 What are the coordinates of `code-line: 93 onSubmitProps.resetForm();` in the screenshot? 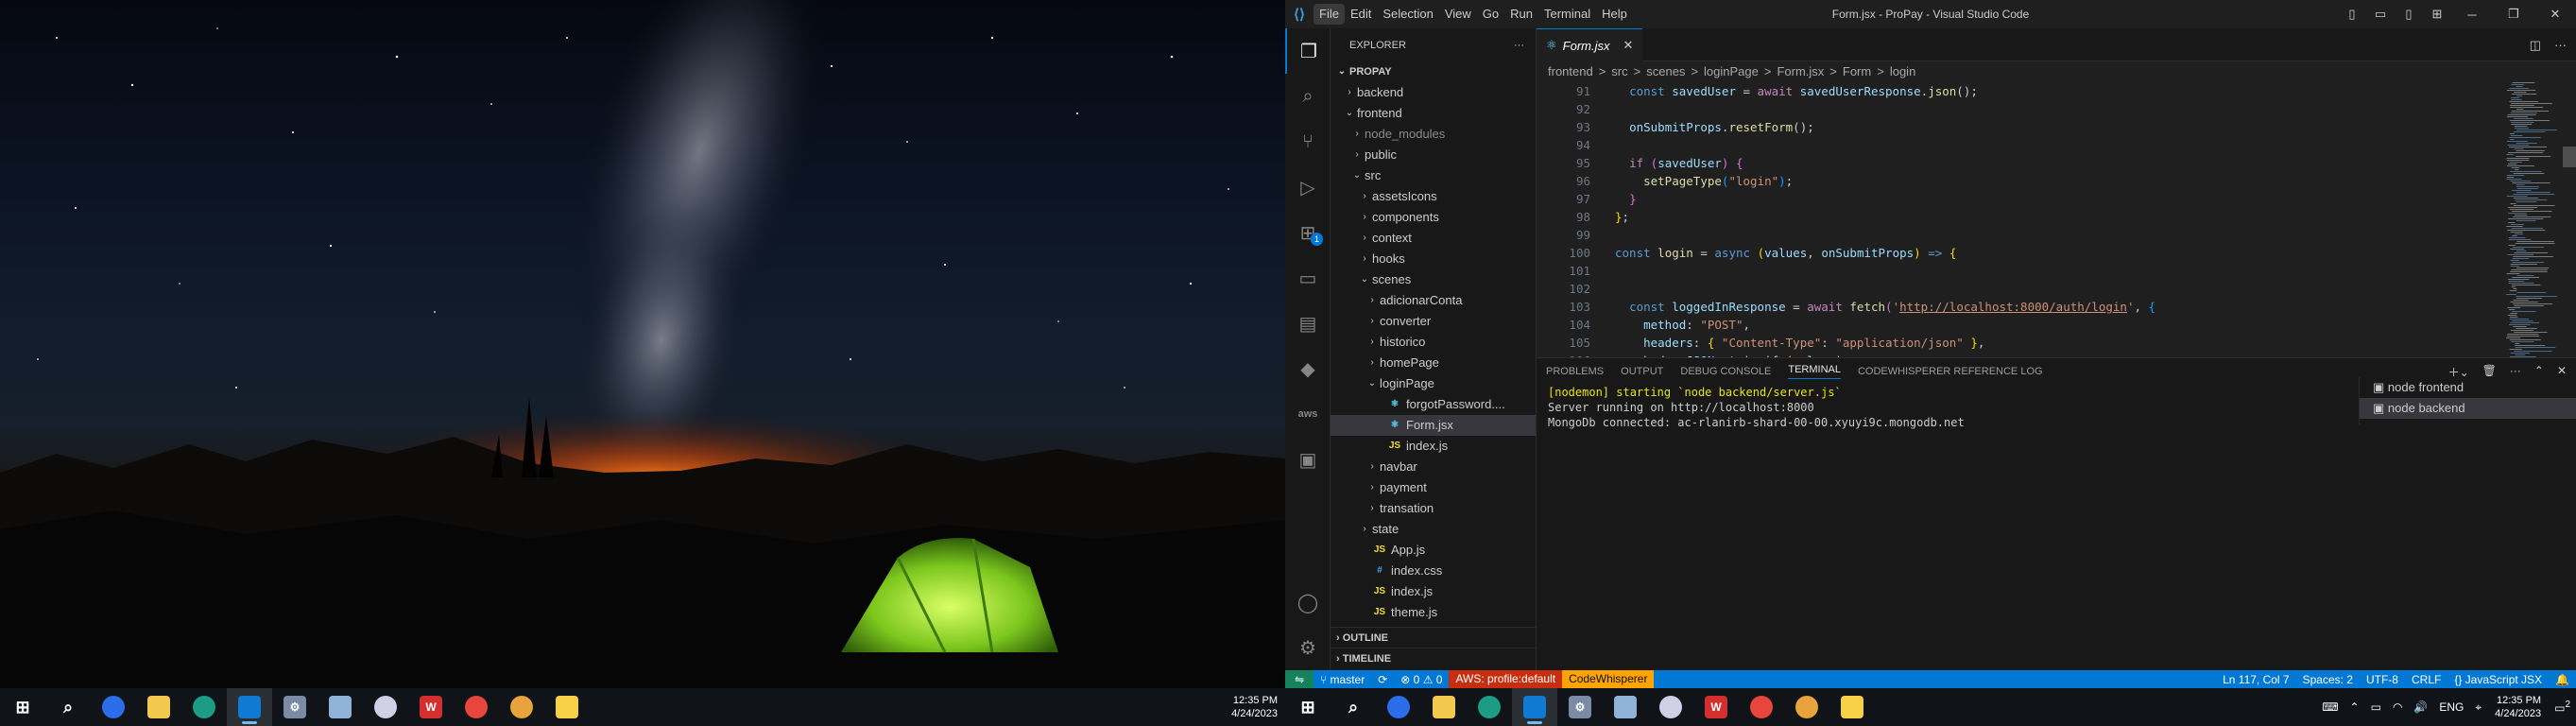 It's located at (2056, 127).